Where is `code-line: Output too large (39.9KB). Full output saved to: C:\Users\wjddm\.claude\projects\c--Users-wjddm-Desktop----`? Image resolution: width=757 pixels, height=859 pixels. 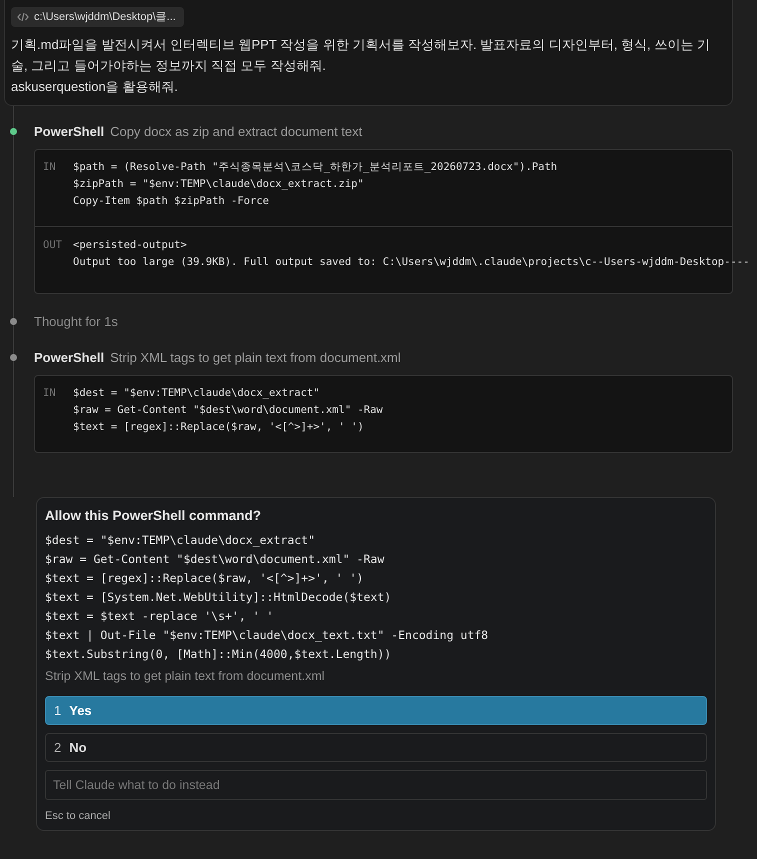
code-line: Output too large (39.9KB). Full output saved to: C:\Users\wjddm\.claude\projects\c--Users-wjddm-Desktop---- is located at coordinates (411, 262).